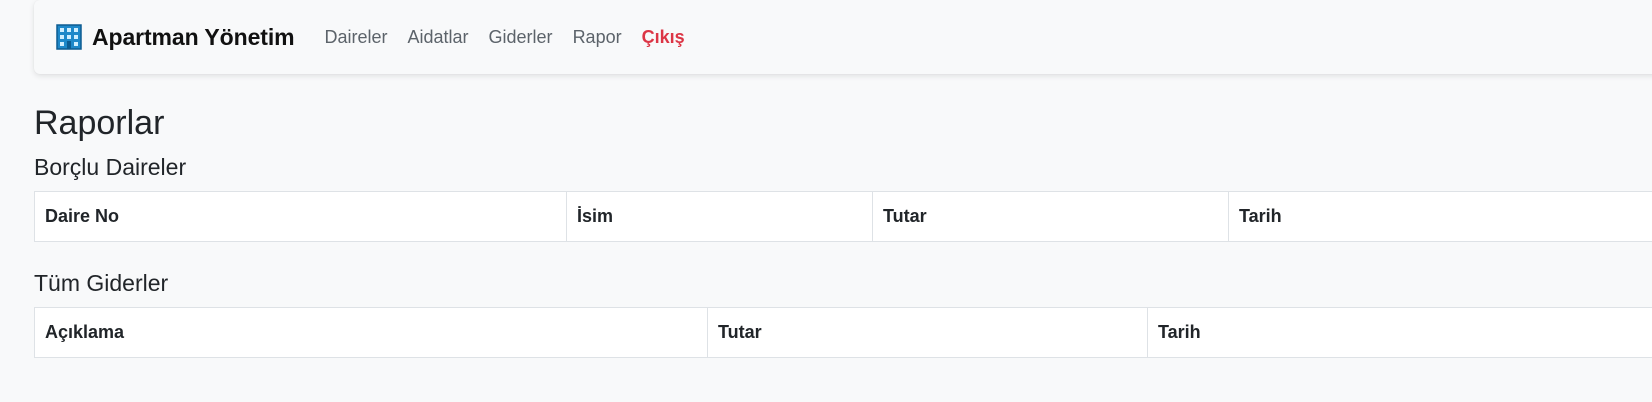 This screenshot has width=1652, height=402. I want to click on logout-link: Çıkış, so click(663, 37).